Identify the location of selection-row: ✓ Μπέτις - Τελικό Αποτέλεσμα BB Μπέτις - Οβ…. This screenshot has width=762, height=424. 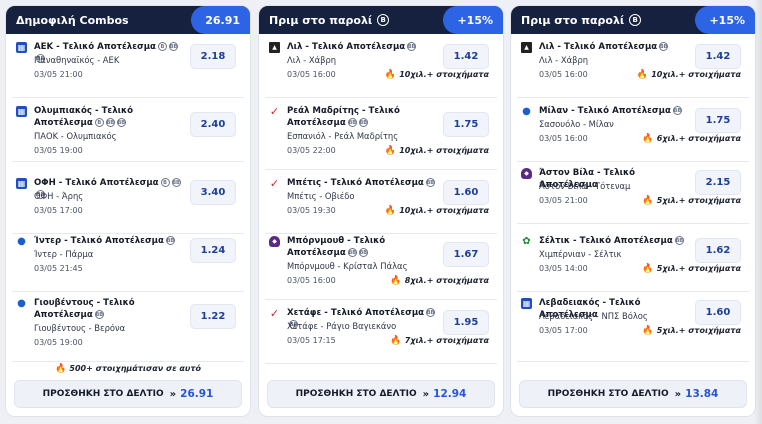
(381, 203).